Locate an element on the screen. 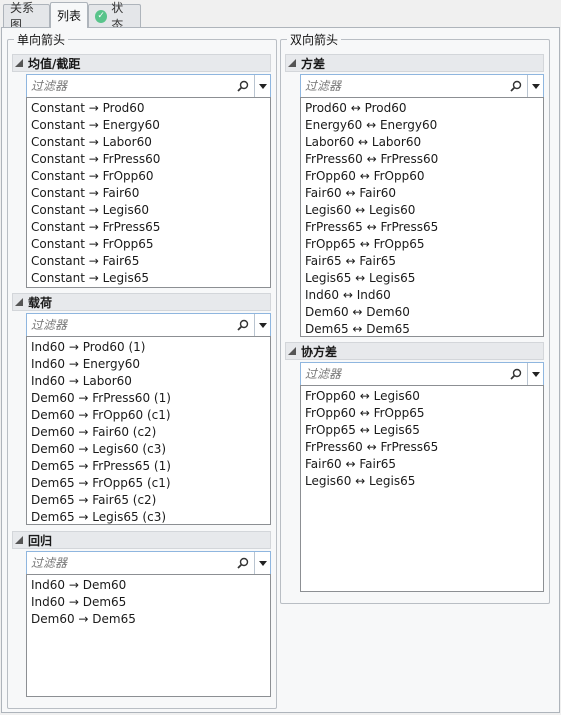 The image size is (561, 715). list-item: Dem60 → Fair60 (c2) is located at coordinates (148, 432).